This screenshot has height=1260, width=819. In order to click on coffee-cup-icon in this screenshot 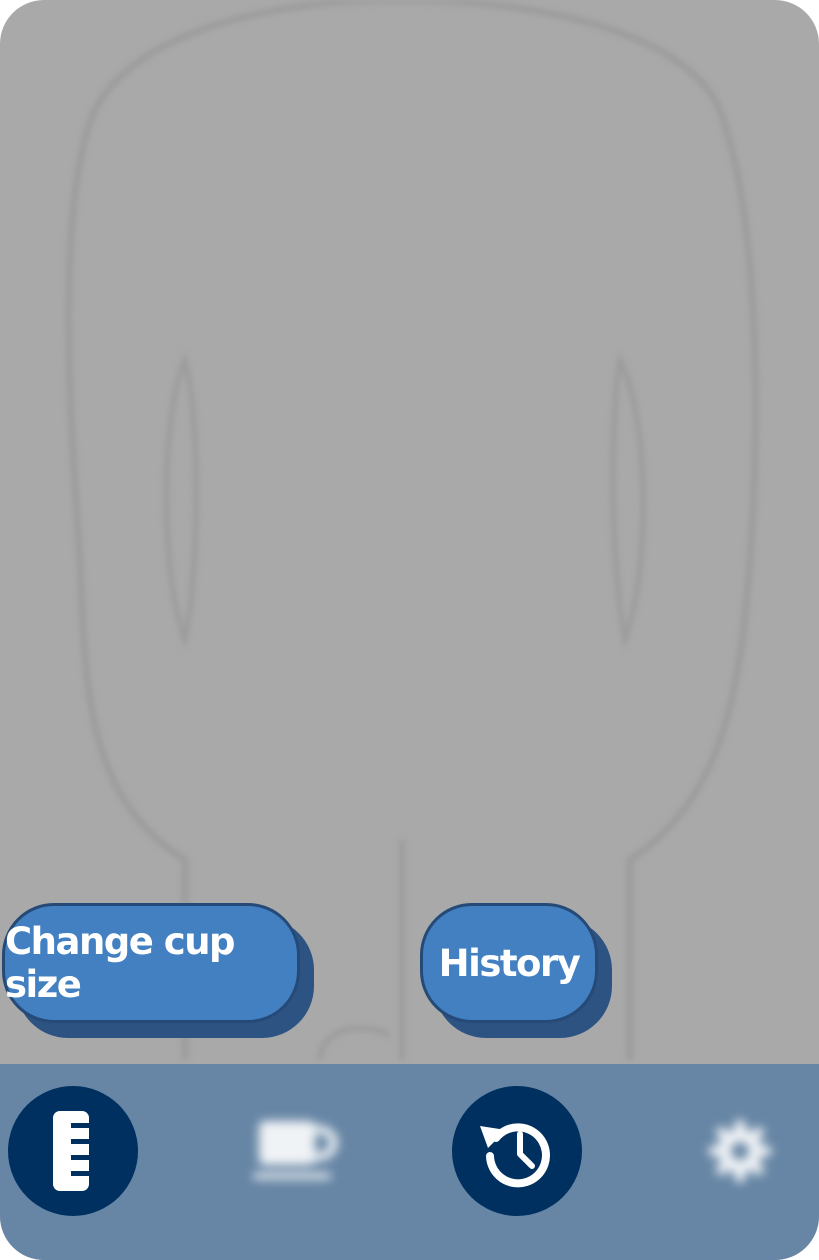, I will do `click(295, 1150)`.